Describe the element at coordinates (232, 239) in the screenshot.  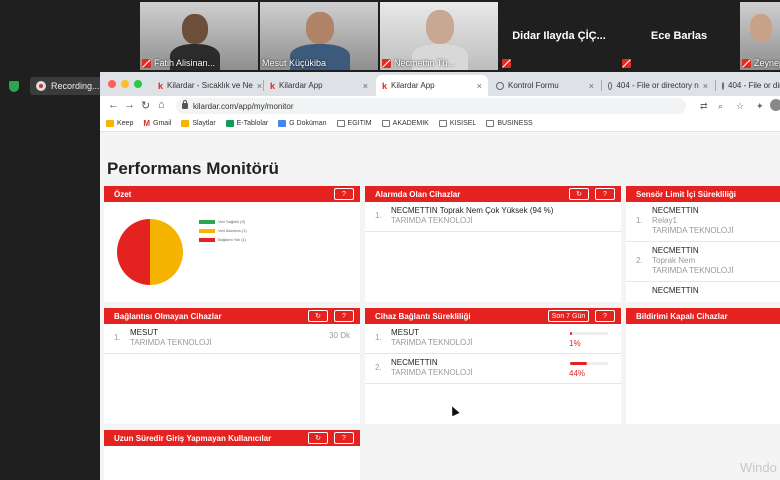
I see `legend-label: Bağlantı Yok (1)` at that location.